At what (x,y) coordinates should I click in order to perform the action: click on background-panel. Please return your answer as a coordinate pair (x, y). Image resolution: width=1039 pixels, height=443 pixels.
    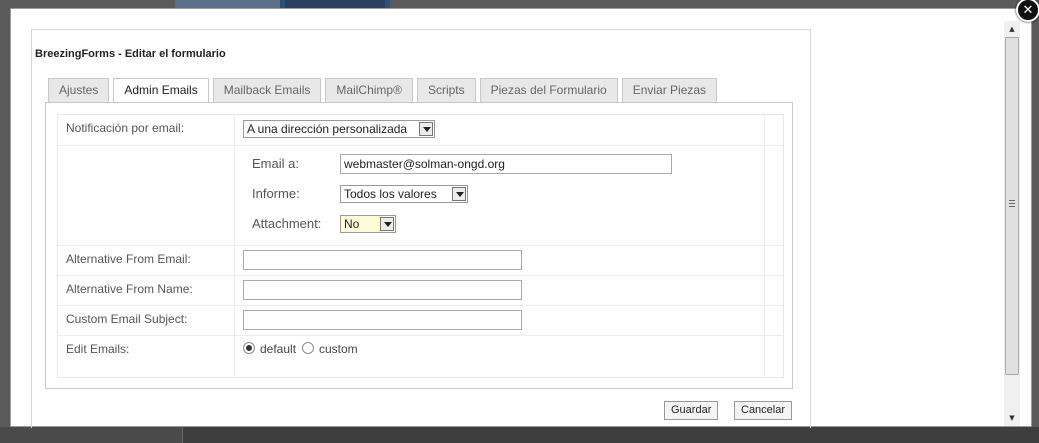
    Looking at the image, I should click on (610, 435).